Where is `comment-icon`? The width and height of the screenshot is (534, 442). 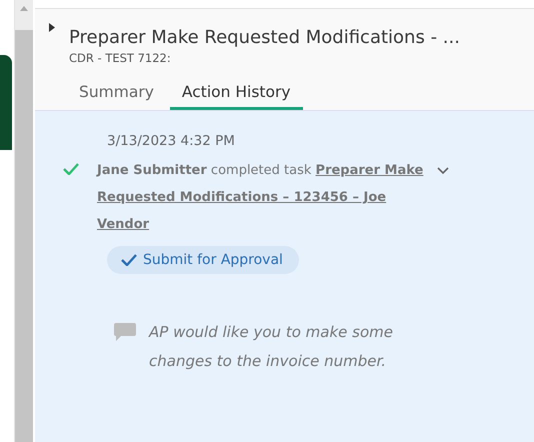 comment-icon is located at coordinates (125, 333).